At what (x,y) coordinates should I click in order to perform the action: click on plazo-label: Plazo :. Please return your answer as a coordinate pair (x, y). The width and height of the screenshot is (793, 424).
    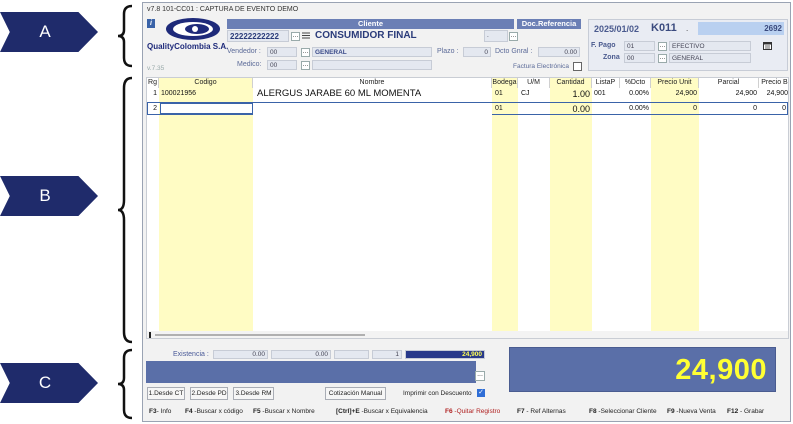
    Looking at the image, I should click on (448, 51).